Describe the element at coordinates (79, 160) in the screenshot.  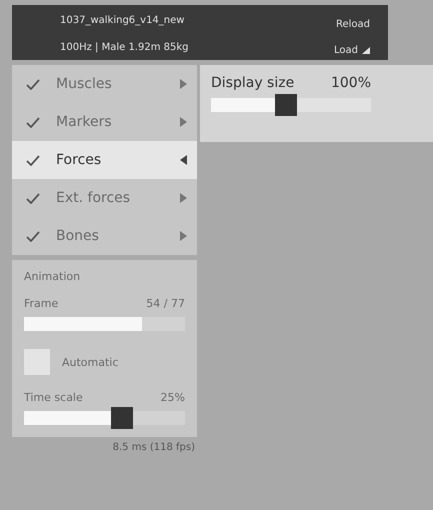
I see `menu-label: Forces` at that location.